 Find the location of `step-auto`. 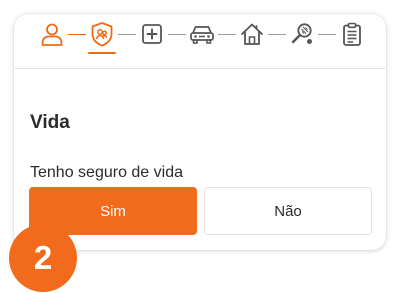

step-auto is located at coordinates (202, 34).